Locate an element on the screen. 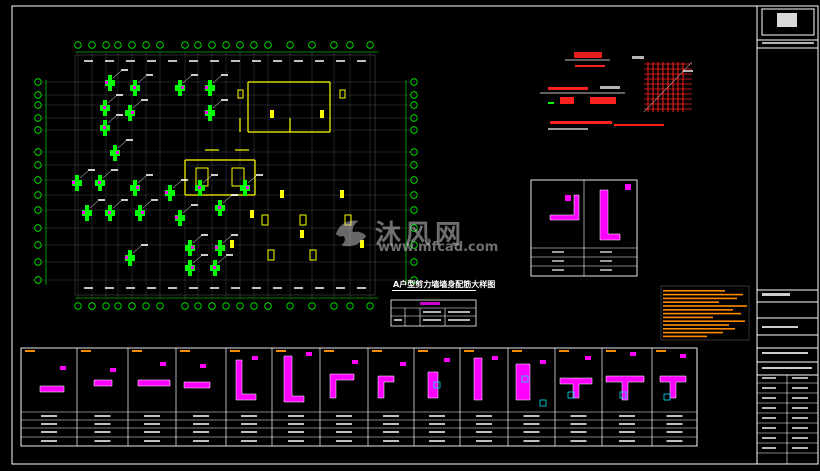  watermark-url: www.mfcad.com is located at coordinates (438, 247).